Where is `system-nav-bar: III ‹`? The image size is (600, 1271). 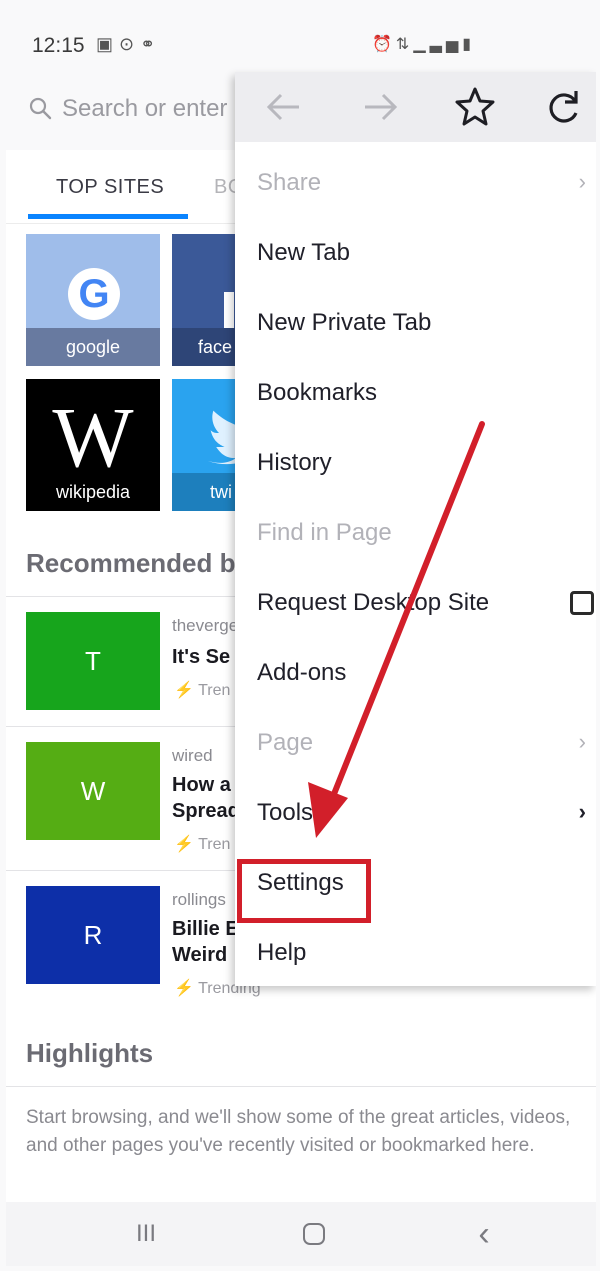 system-nav-bar: III ‹ is located at coordinates (301, 1234).